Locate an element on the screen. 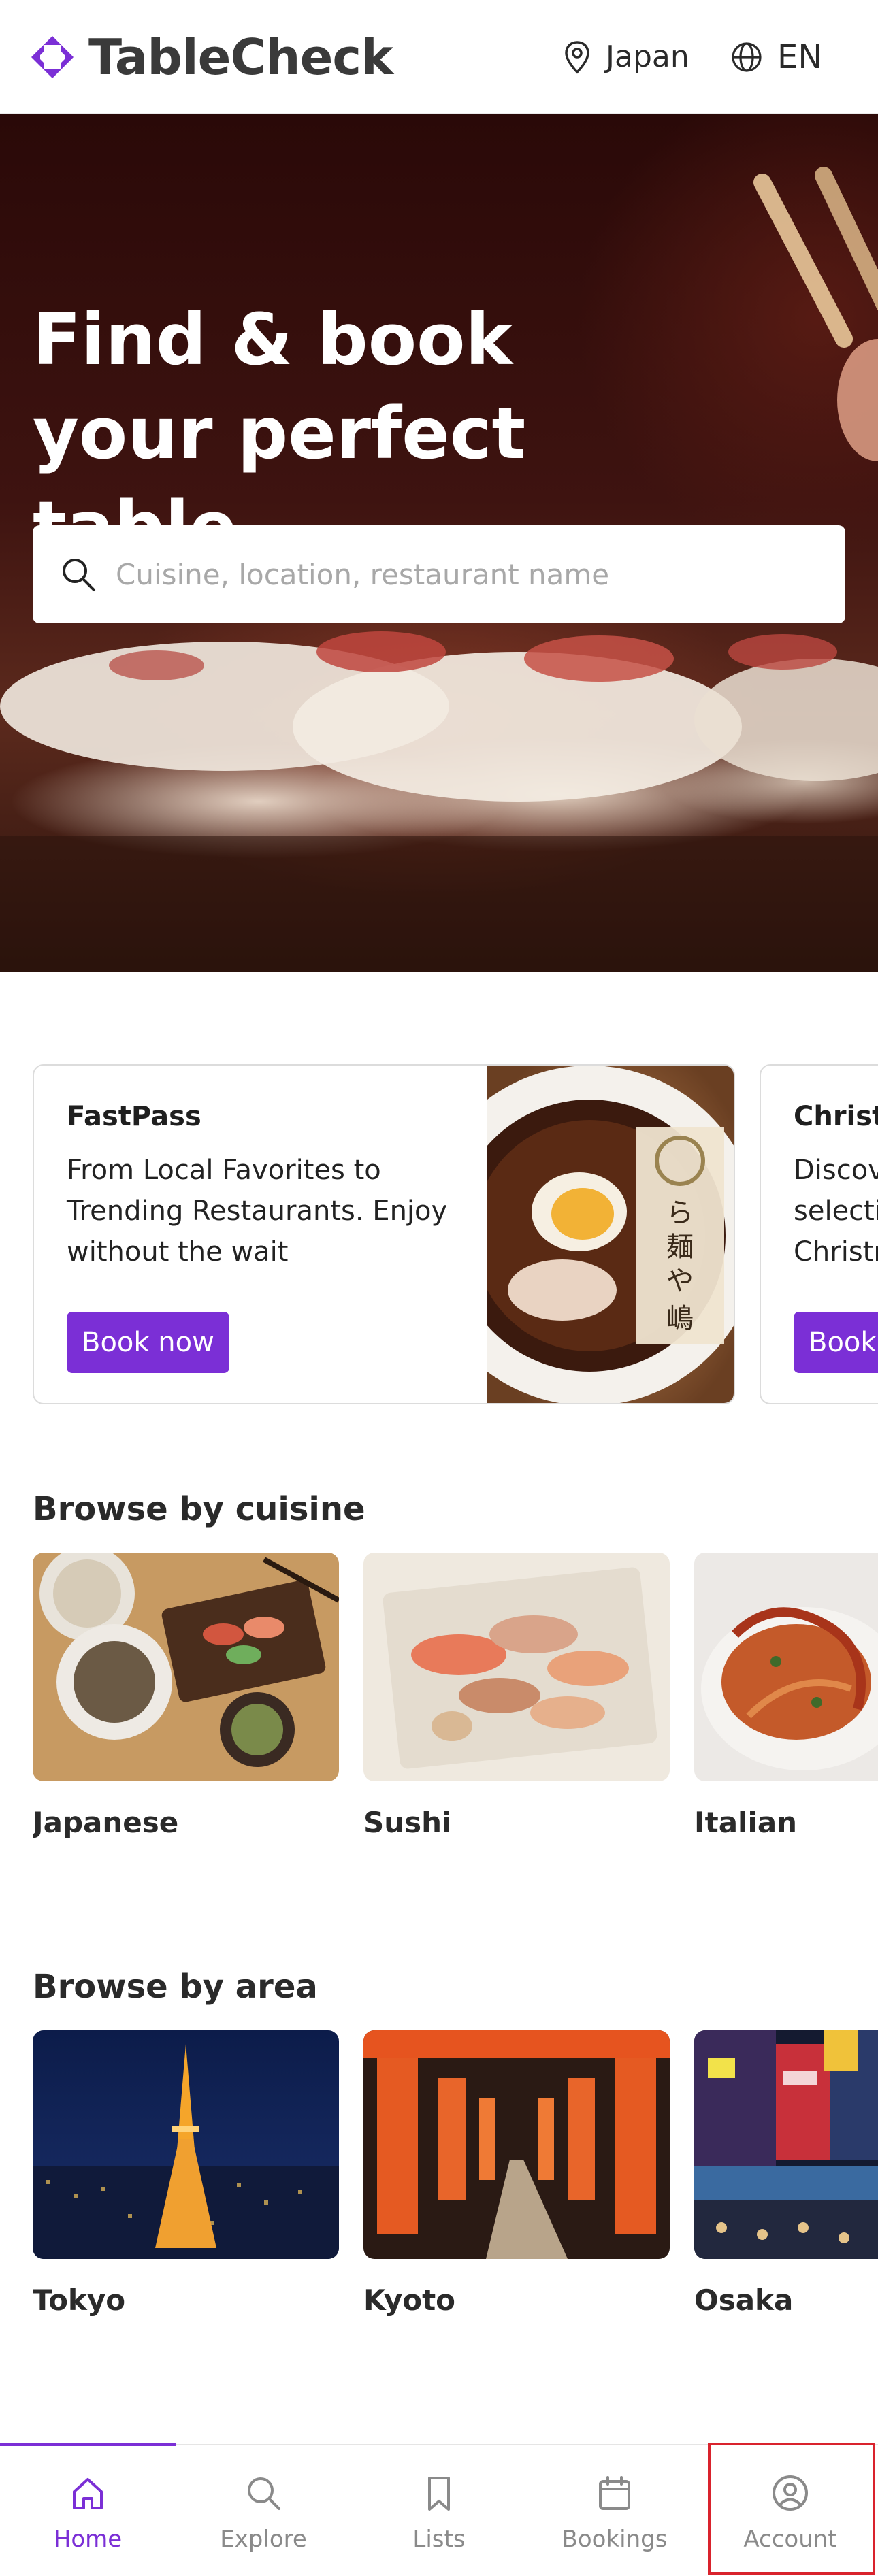 This screenshot has height=2576, width=878. promo-title: Christmas is located at coordinates (836, 1117).